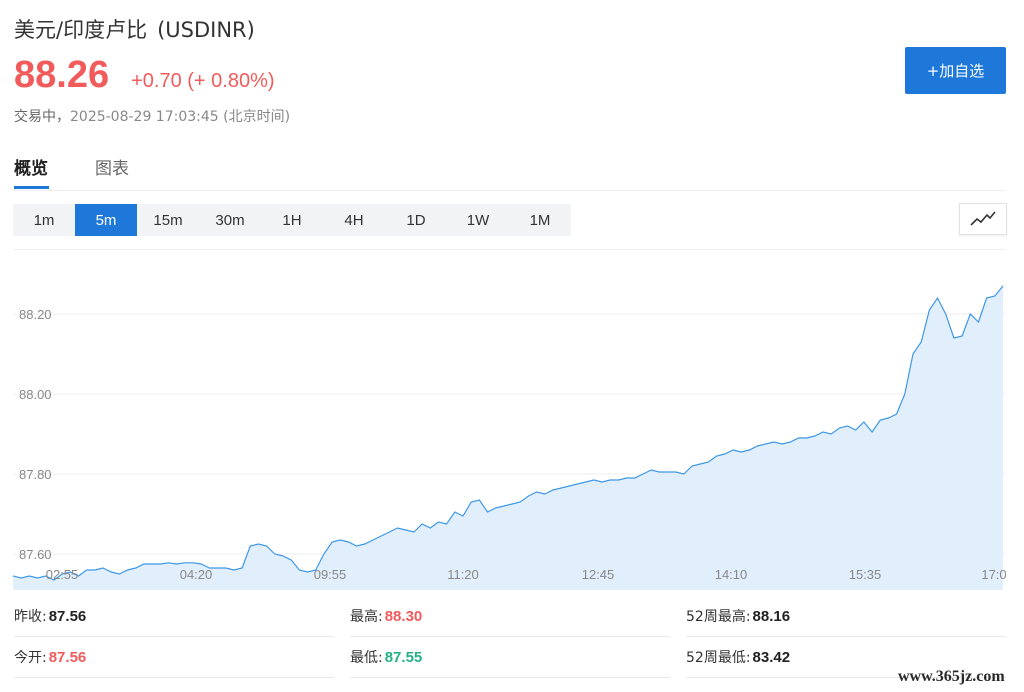  Describe the element at coordinates (180, 117) in the screenshot. I see `status-timestamp: 2025-08-29 17:03:45 (北京时间)` at that location.